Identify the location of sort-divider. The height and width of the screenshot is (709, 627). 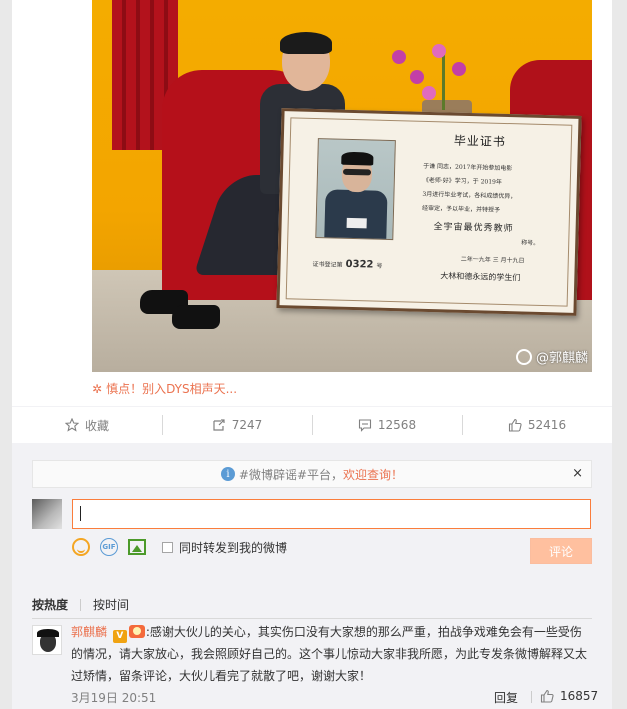
(81, 604).